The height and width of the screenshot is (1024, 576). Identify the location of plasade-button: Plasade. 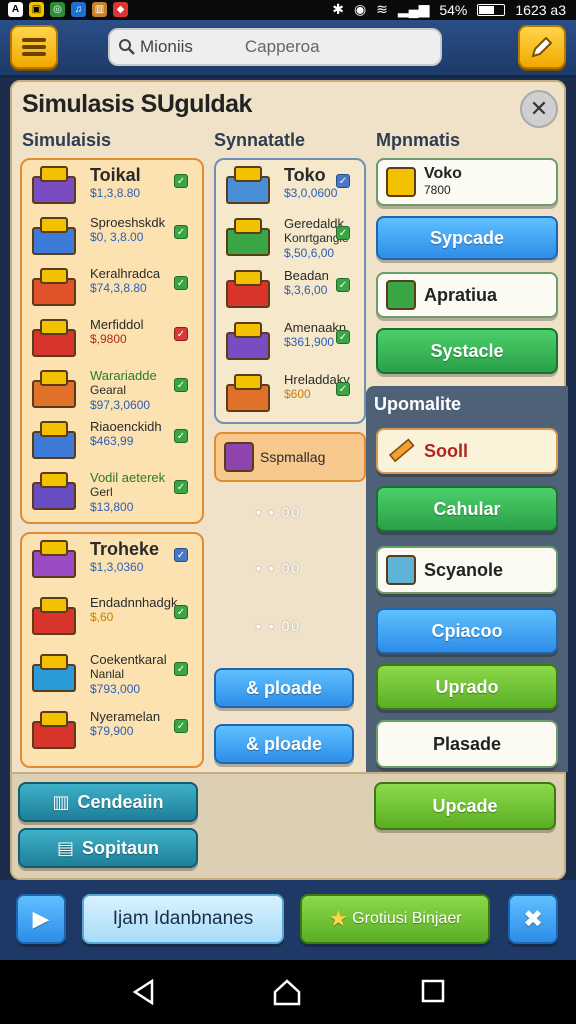
(467, 744).